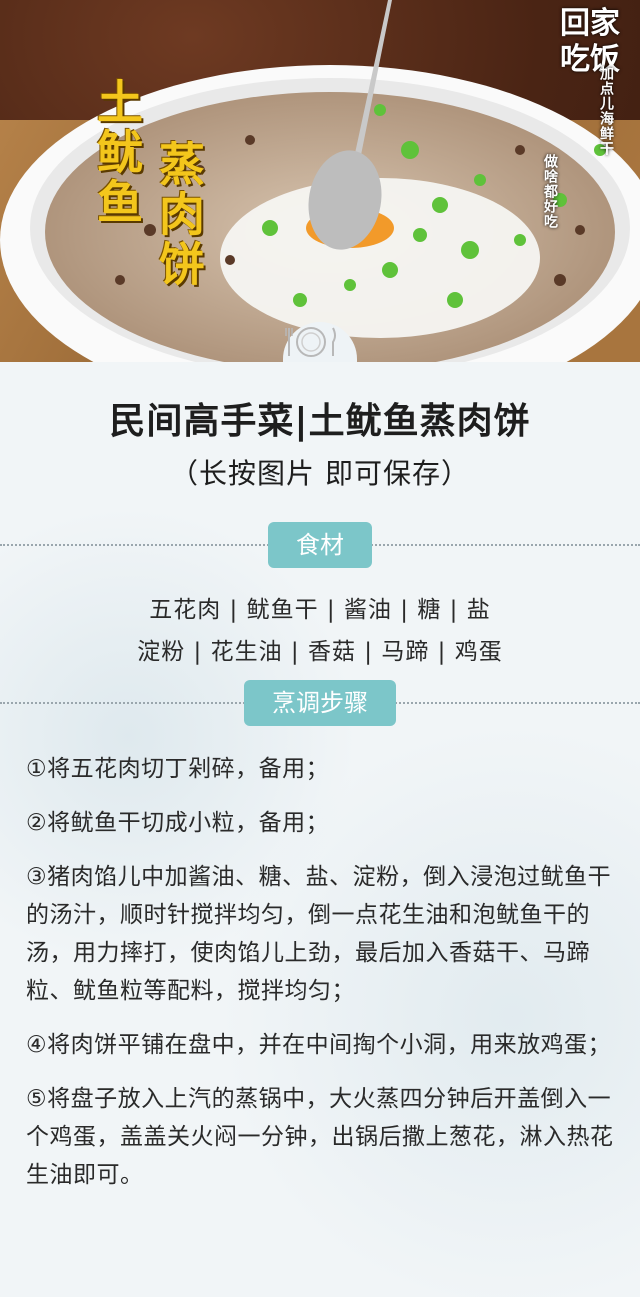 The width and height of the screenshot is (640, 1297). What do you see at coordinates (320, 421) in the screenshot?
I see `page-title: 民间高手菜|土鱿鱼蒸肉饼` at bounding box center [320, 421].